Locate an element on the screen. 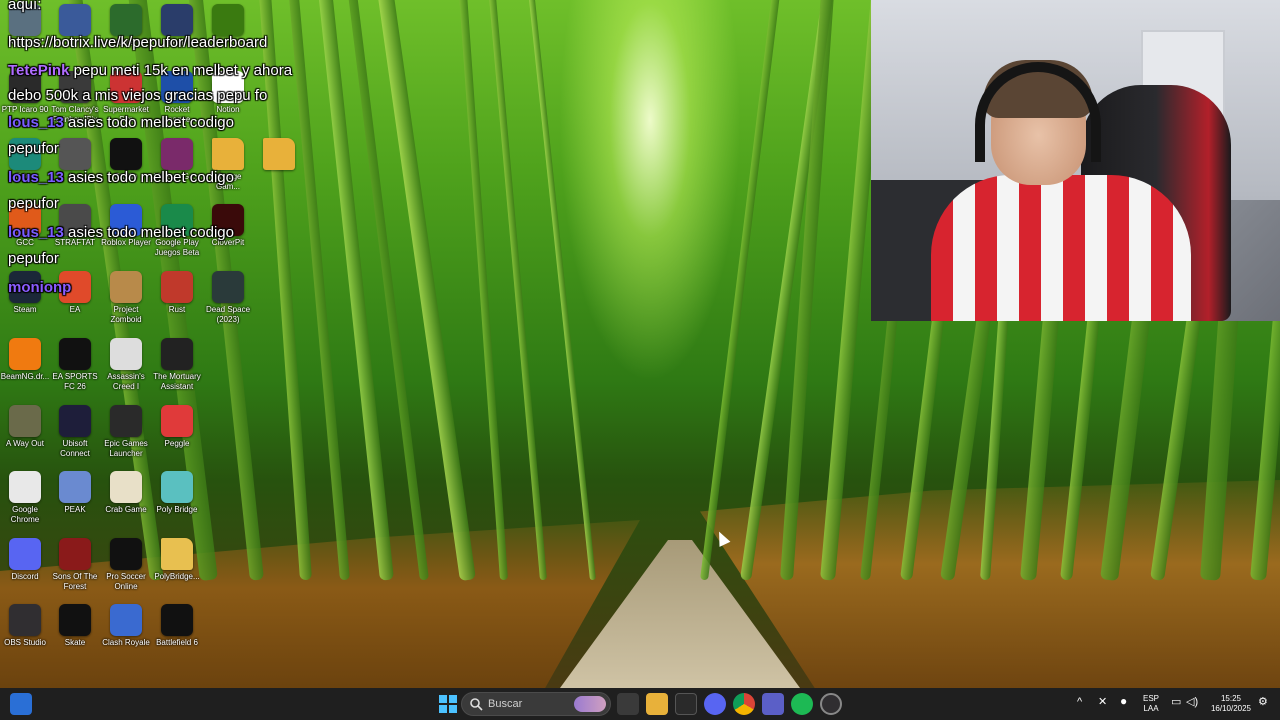 The height and width of the screenshot is (720, 1280). search-highlight-icon is located at coordinates (590, 704).